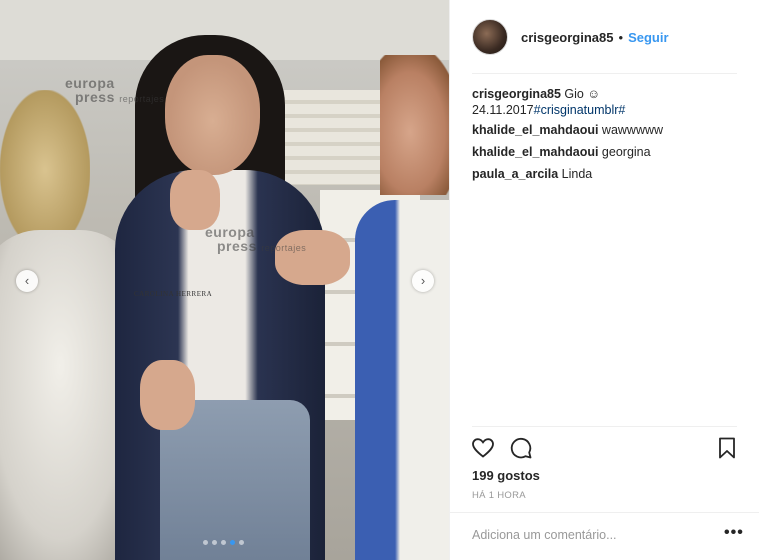  I want to click on post-username: crisgeorgina85, so click(567, 37).